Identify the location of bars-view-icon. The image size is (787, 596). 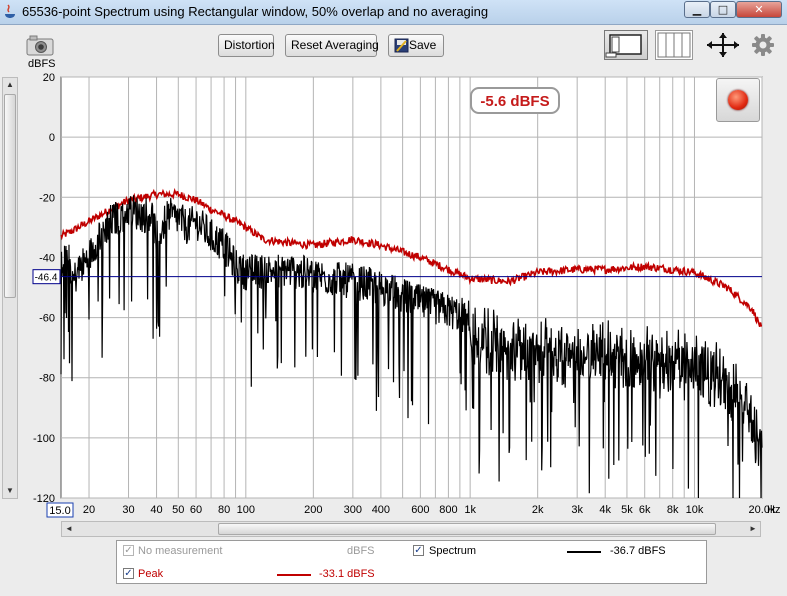
(674, 45).